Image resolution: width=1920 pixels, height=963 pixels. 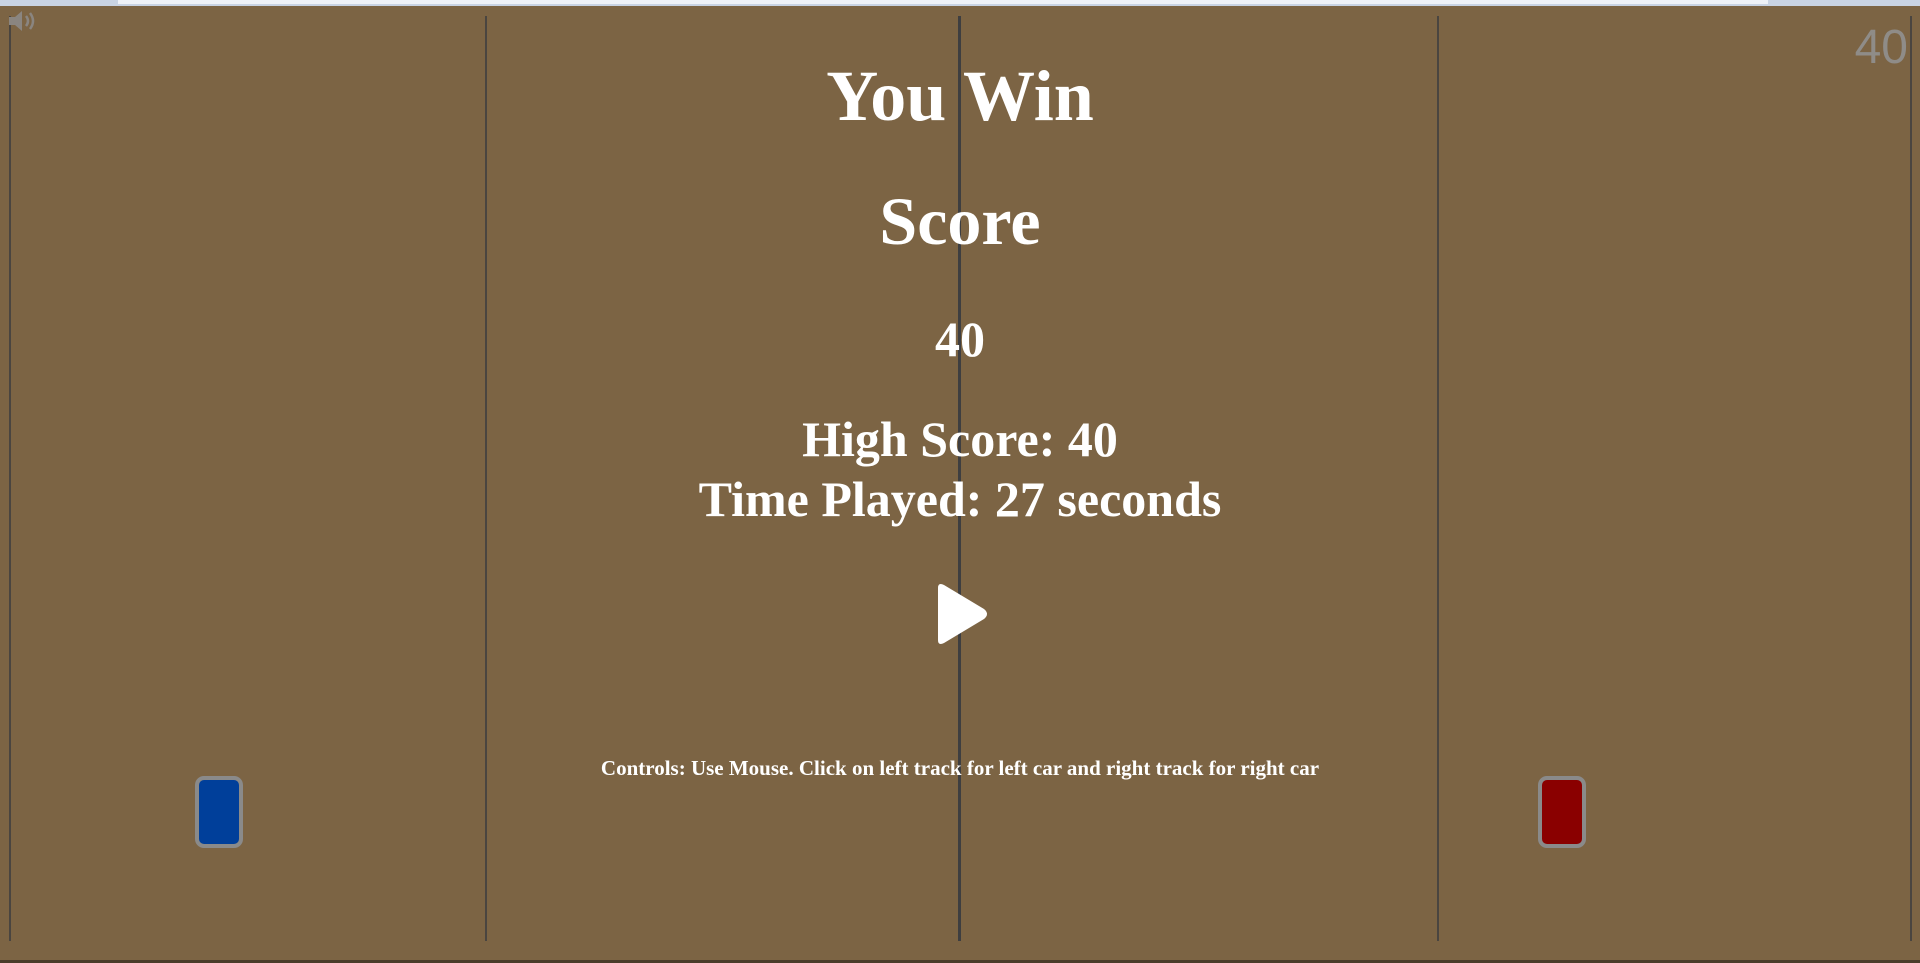 I want to click on speaker-icon, so click(x=23, y=21).